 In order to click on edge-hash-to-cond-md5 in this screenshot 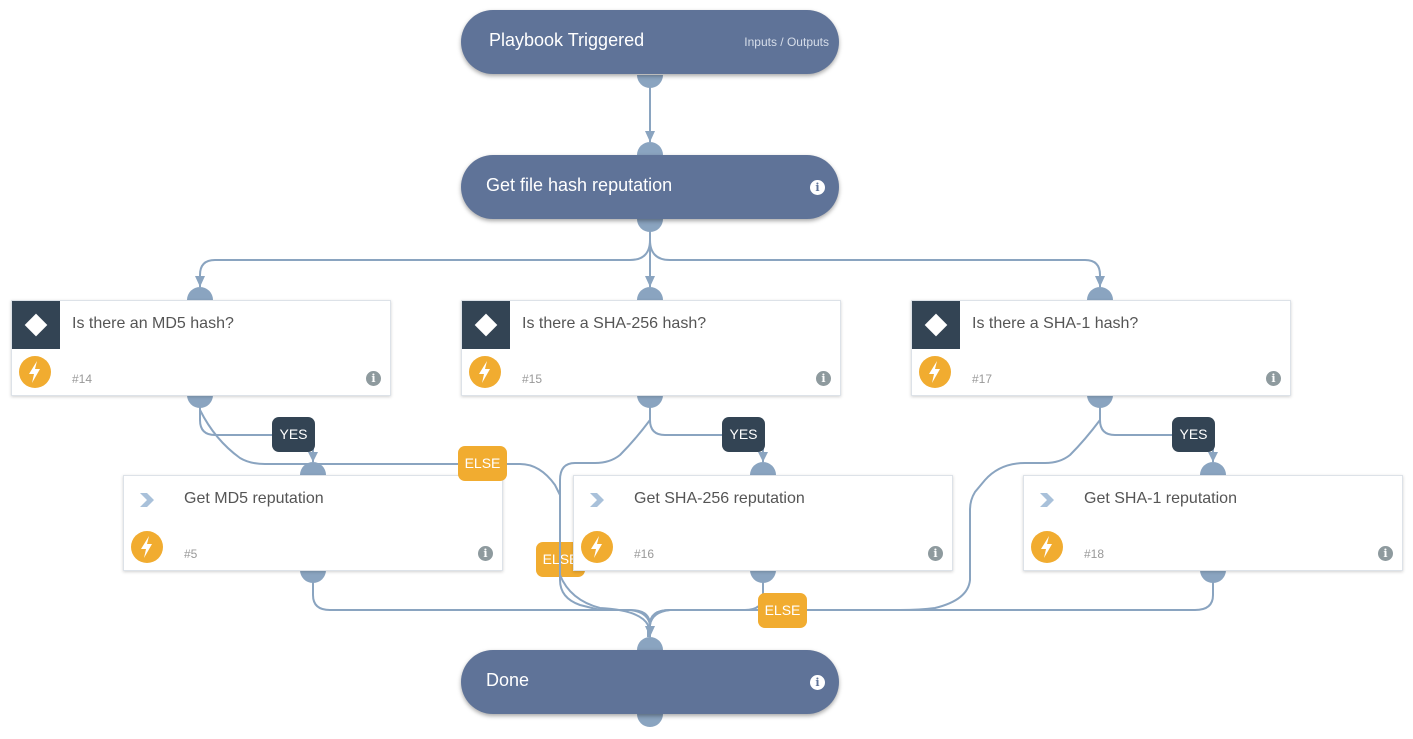, I will do `click(425, 263)`.